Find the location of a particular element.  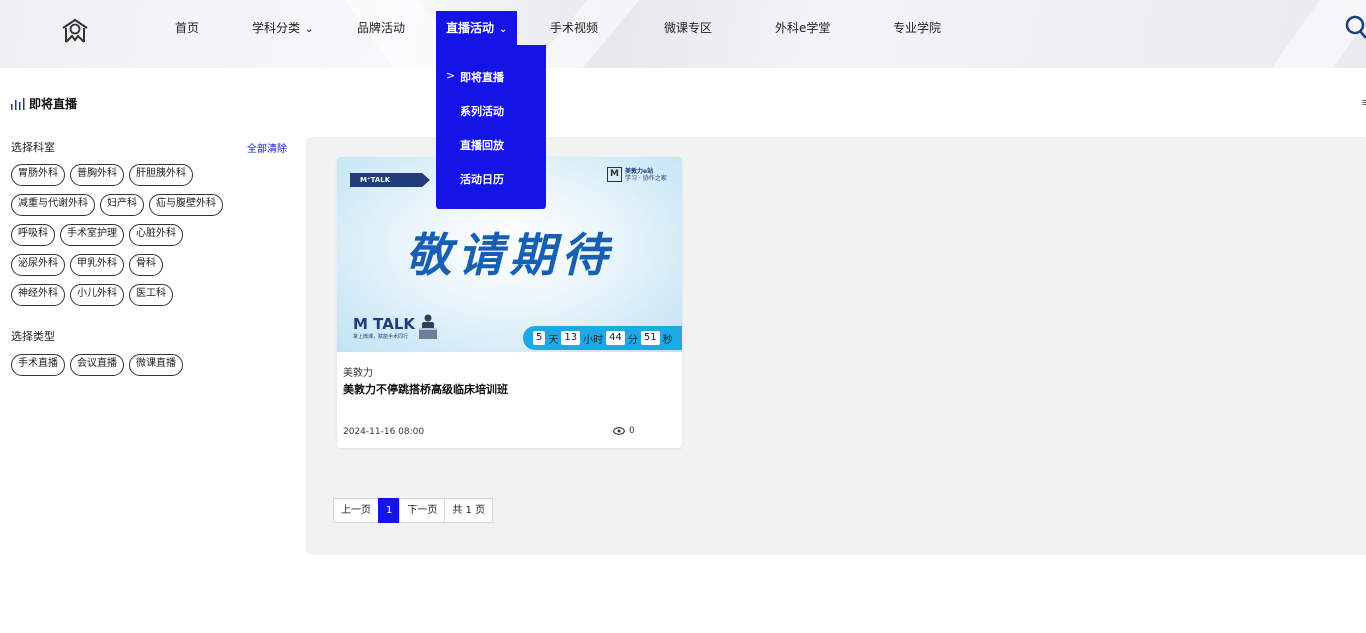

dropdown-series-events: 系列活动 is located at coordinates (482, 111).